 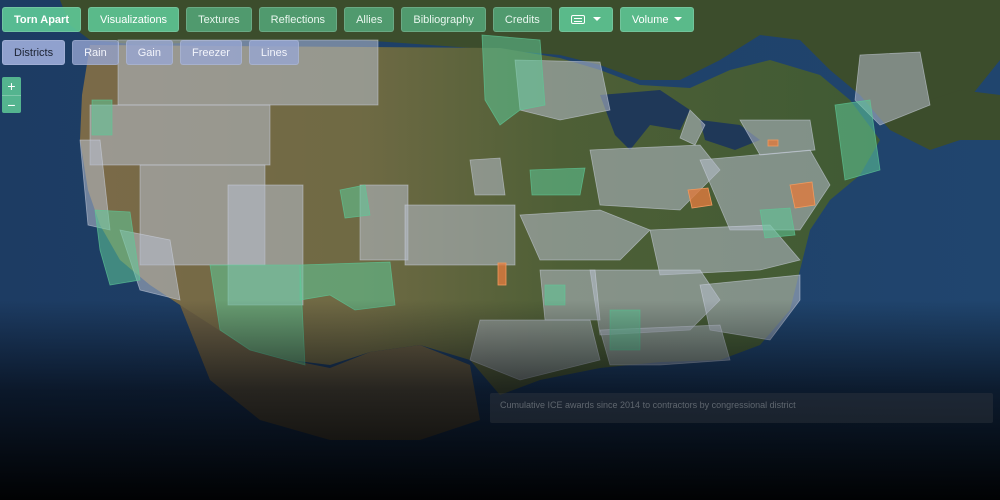 What do you see at coordinates (298, 19) in the screenshot?
I see `nav-reflections: Reflections` at bounding box center [298, 19].